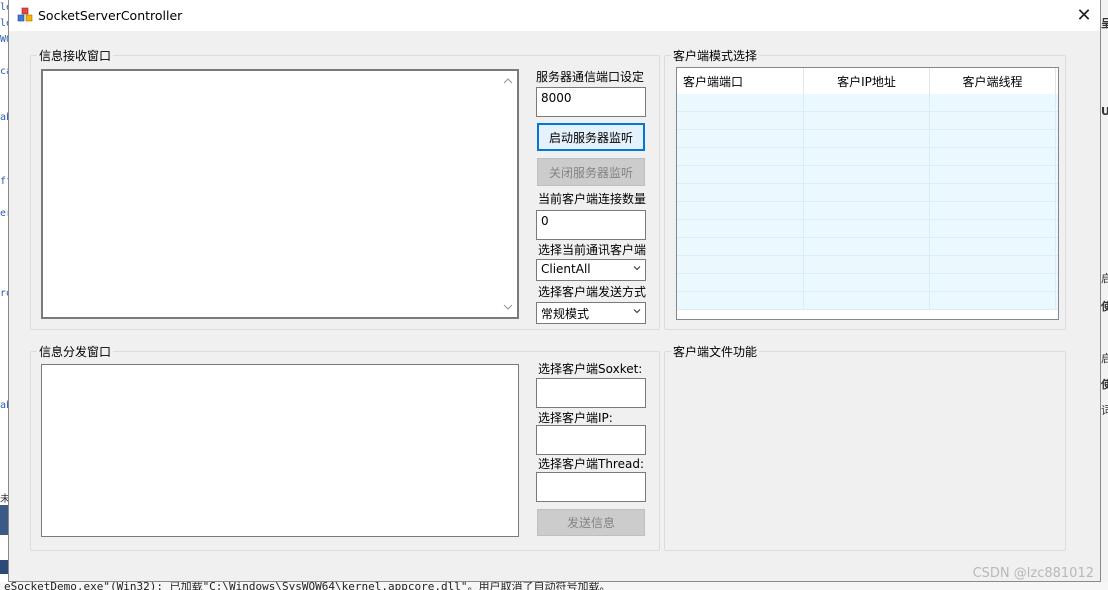  I want to click on bg-fragment: er, so click(4, 213).